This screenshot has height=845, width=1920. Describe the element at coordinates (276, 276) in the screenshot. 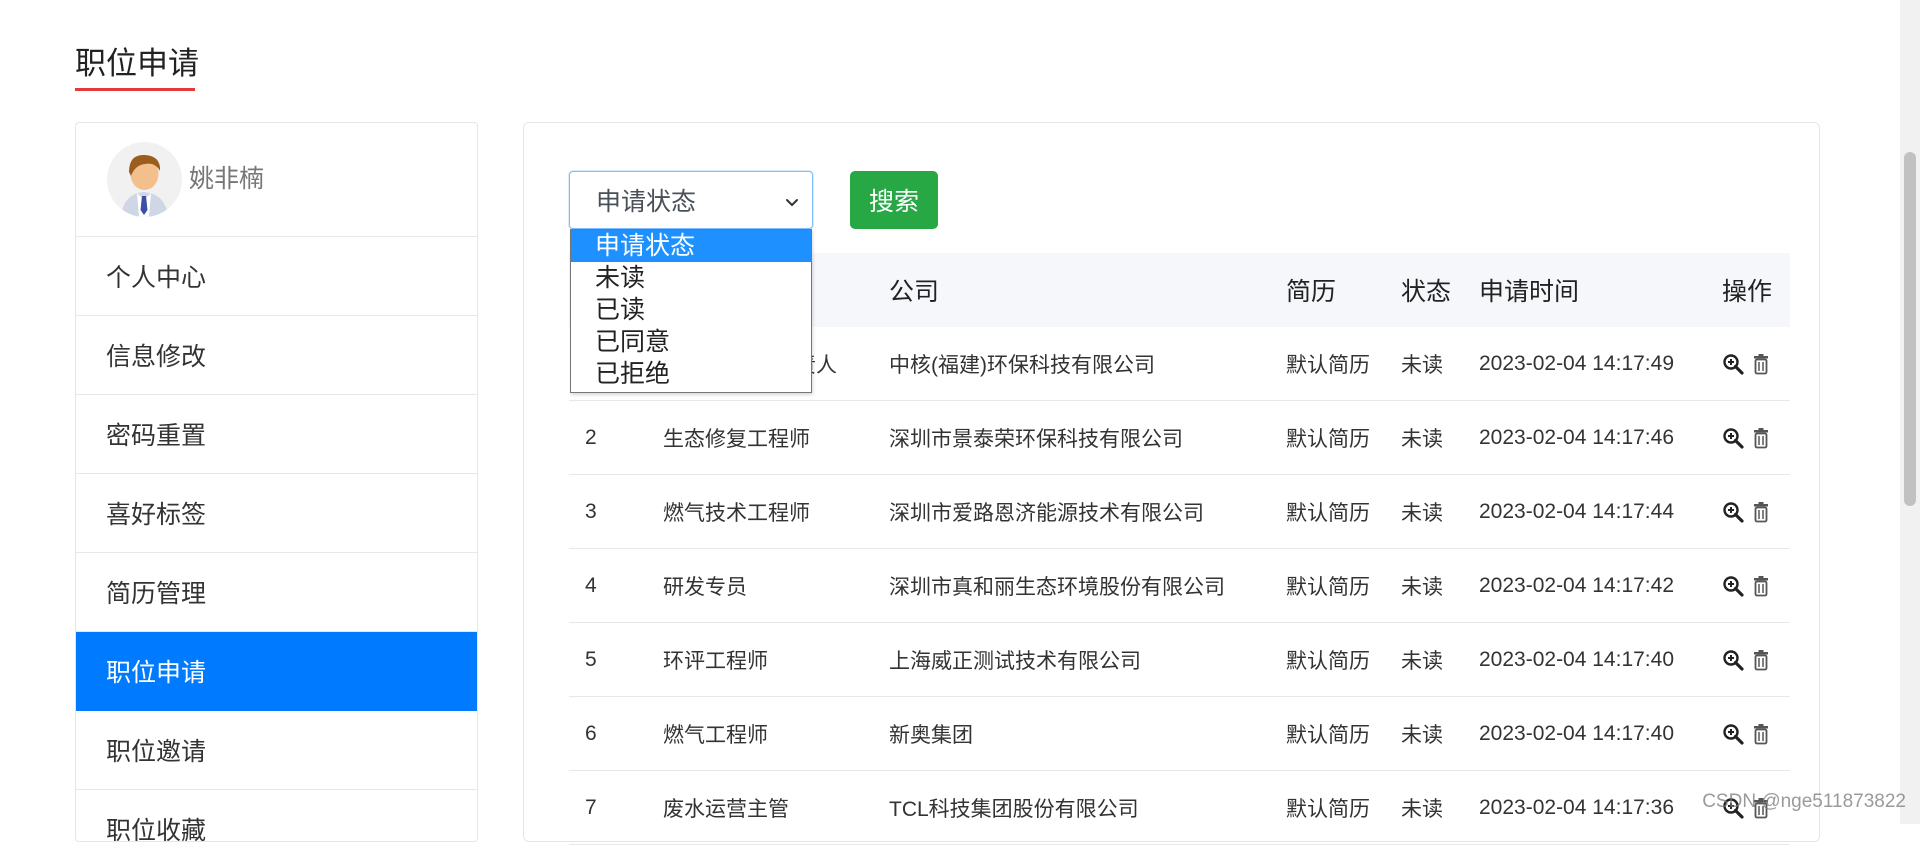

I see `sidebar-item-personal-center: 个人中心` at that location.